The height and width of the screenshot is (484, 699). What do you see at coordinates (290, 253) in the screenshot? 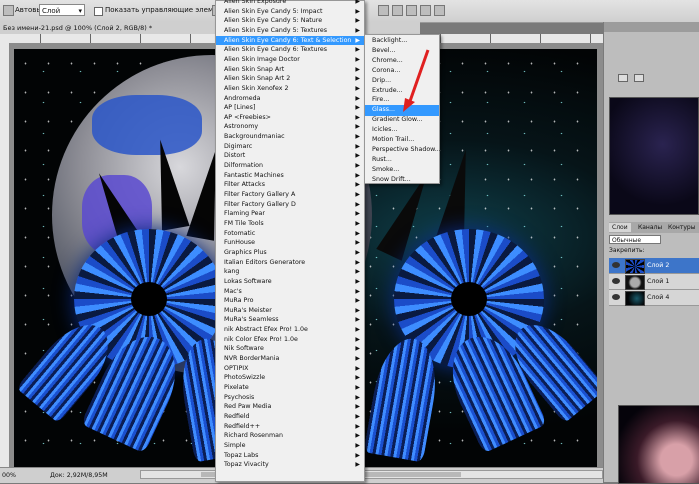
I see `filter-menu-item: Graphics Plus ▶` at bounding box center [290, 253].